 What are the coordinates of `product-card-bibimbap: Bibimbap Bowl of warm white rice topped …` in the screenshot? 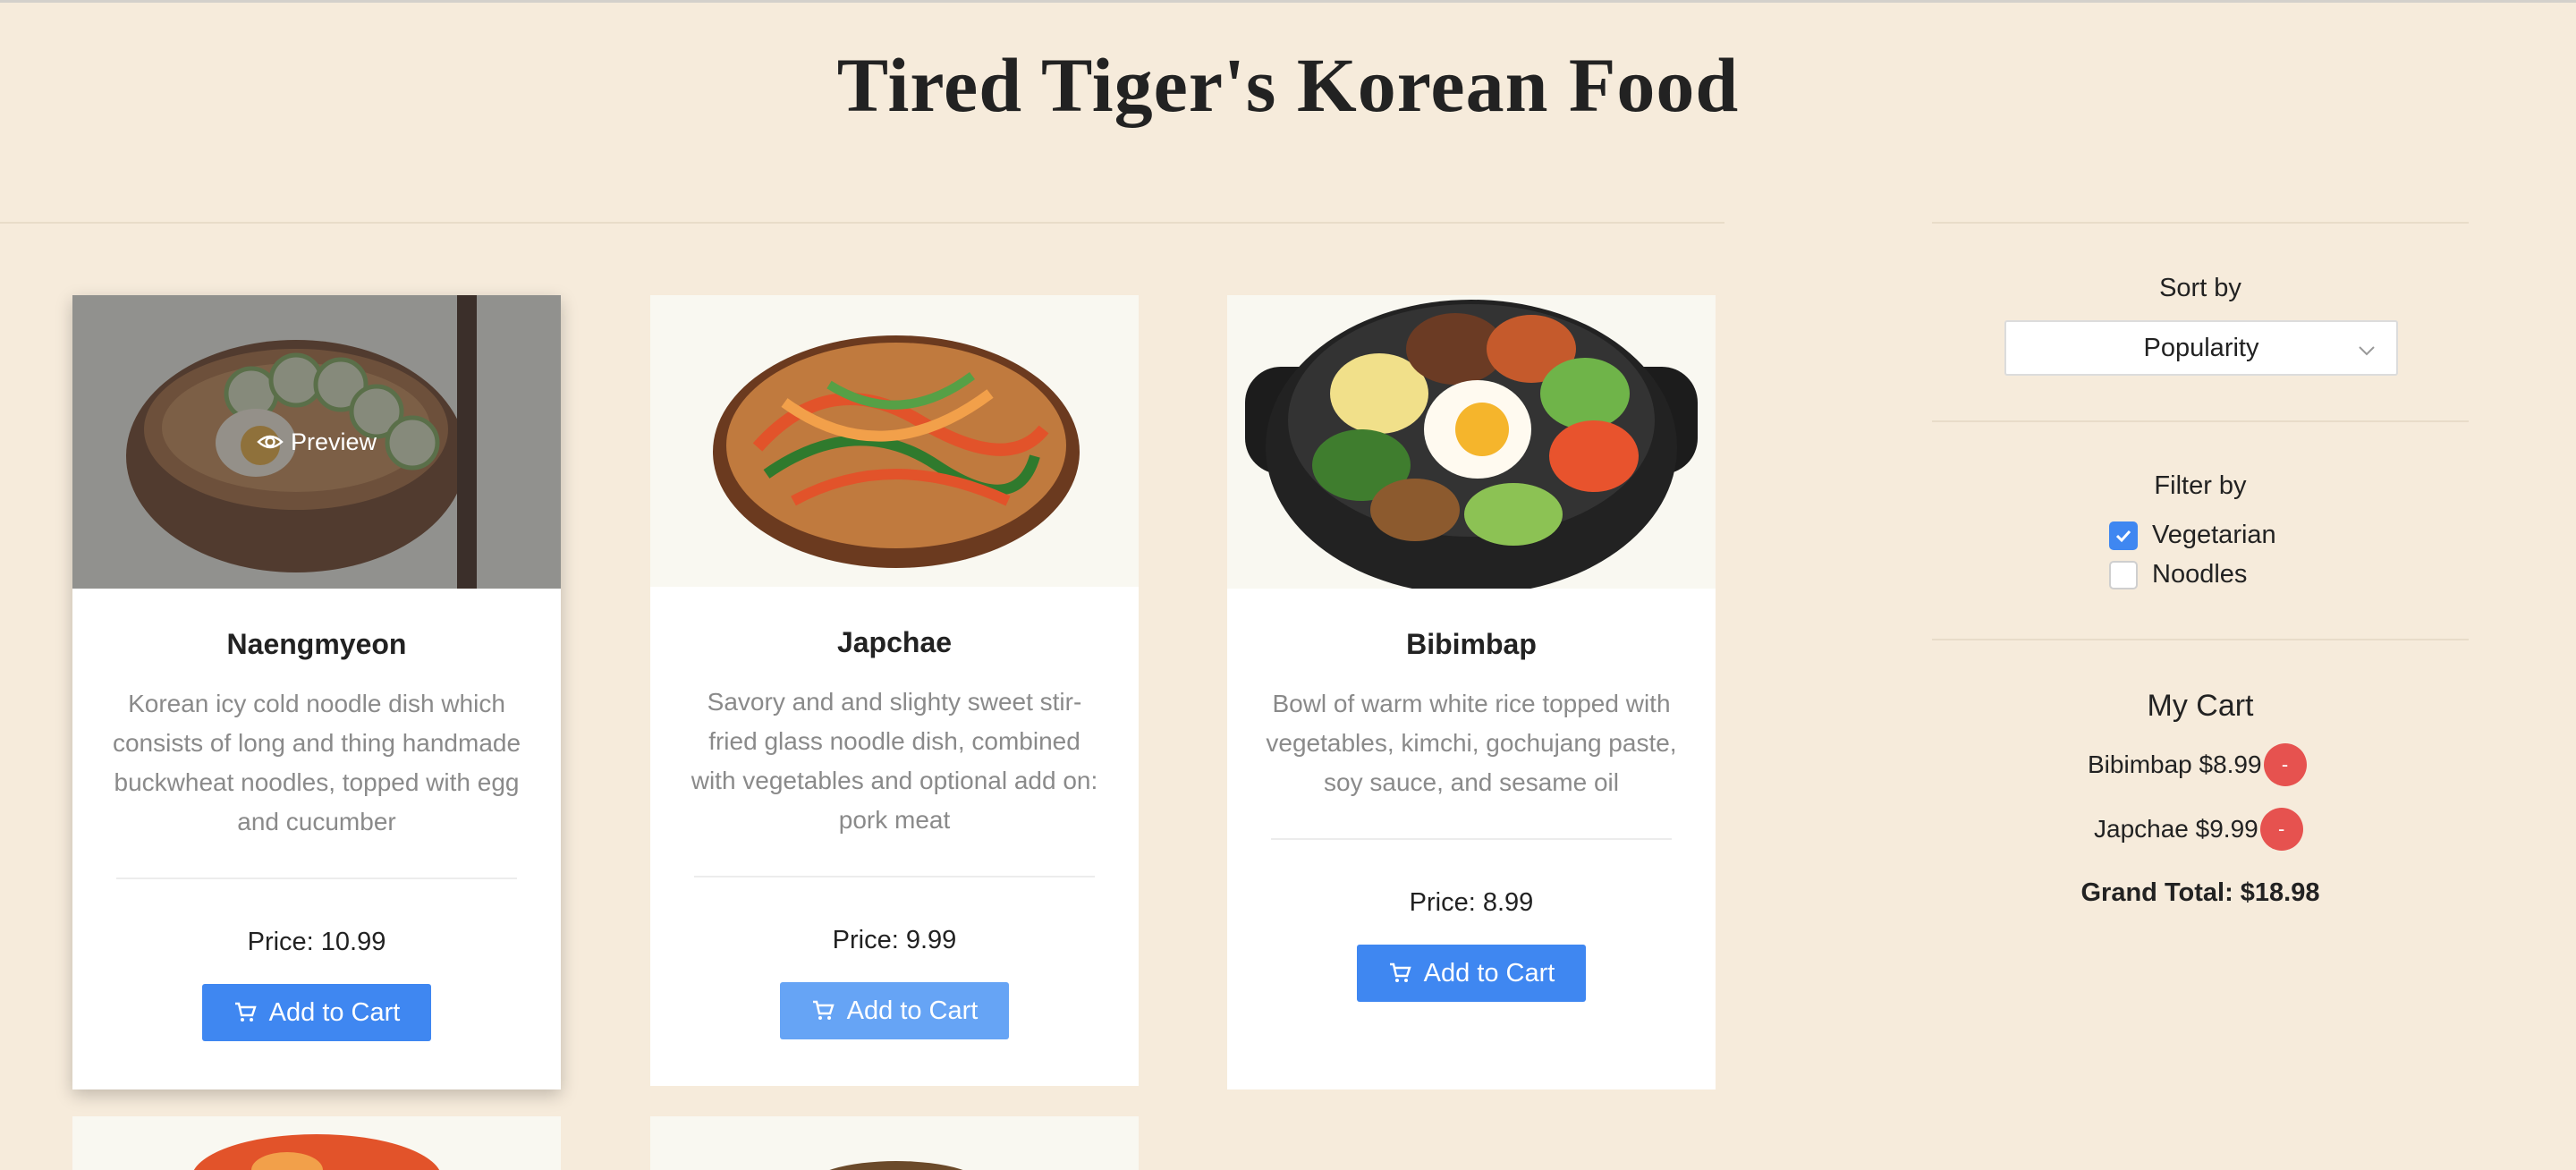 It's located at (1471, 692).